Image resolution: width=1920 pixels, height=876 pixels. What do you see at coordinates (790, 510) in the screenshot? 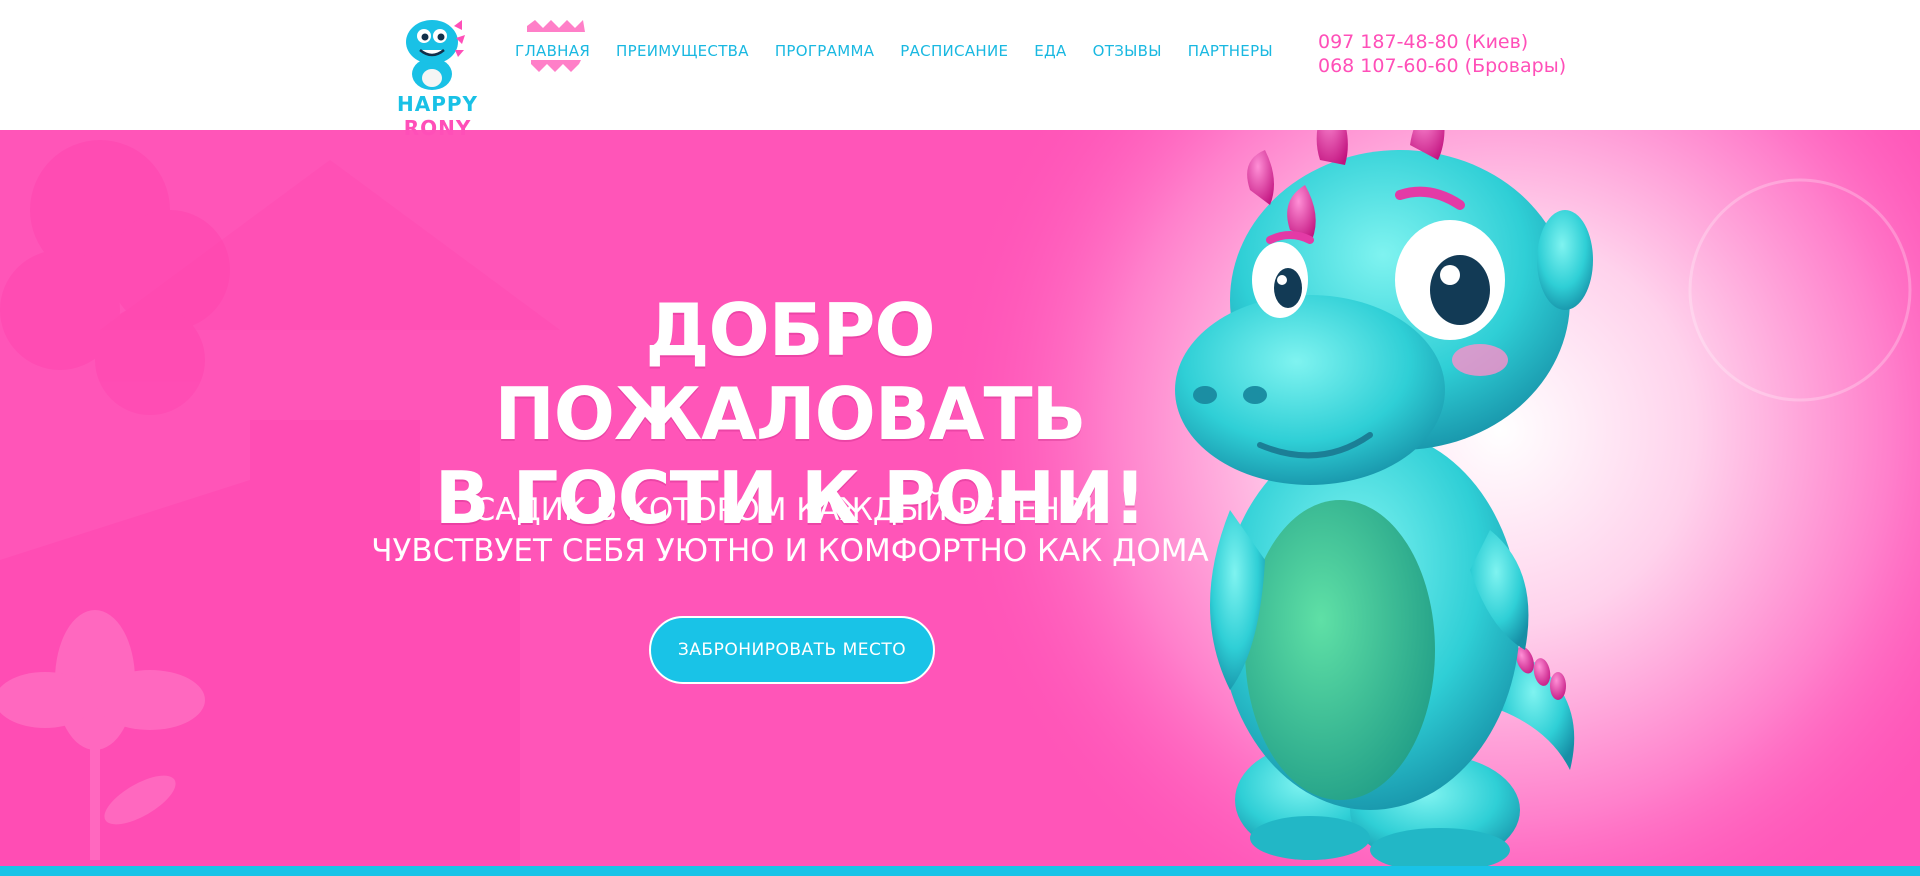
I see `hero-subtitle-line-1: САДИК В КОТОРОМ КАЖДЫЙ РЕБЁНОК` at bounding box center [790, 510].